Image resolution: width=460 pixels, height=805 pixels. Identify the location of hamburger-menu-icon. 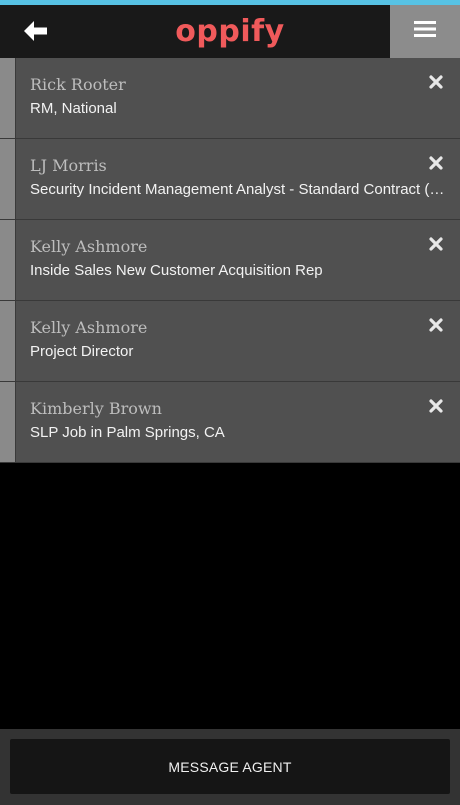
(425, 31).